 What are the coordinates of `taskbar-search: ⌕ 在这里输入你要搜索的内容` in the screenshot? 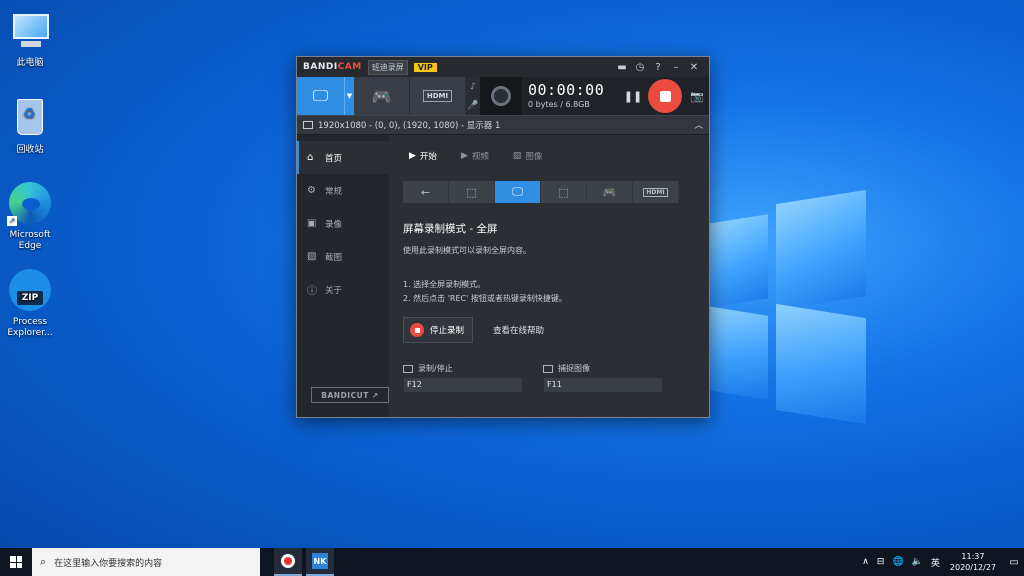 It's located at (146, 562).